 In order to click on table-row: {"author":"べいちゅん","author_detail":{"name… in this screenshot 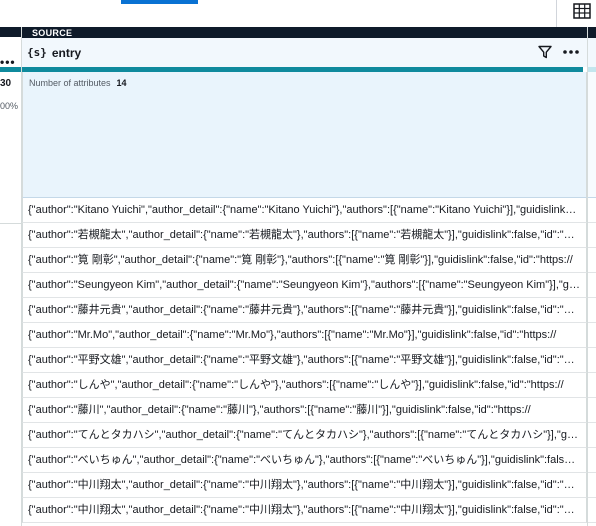, I will do `click(304, 460)`.